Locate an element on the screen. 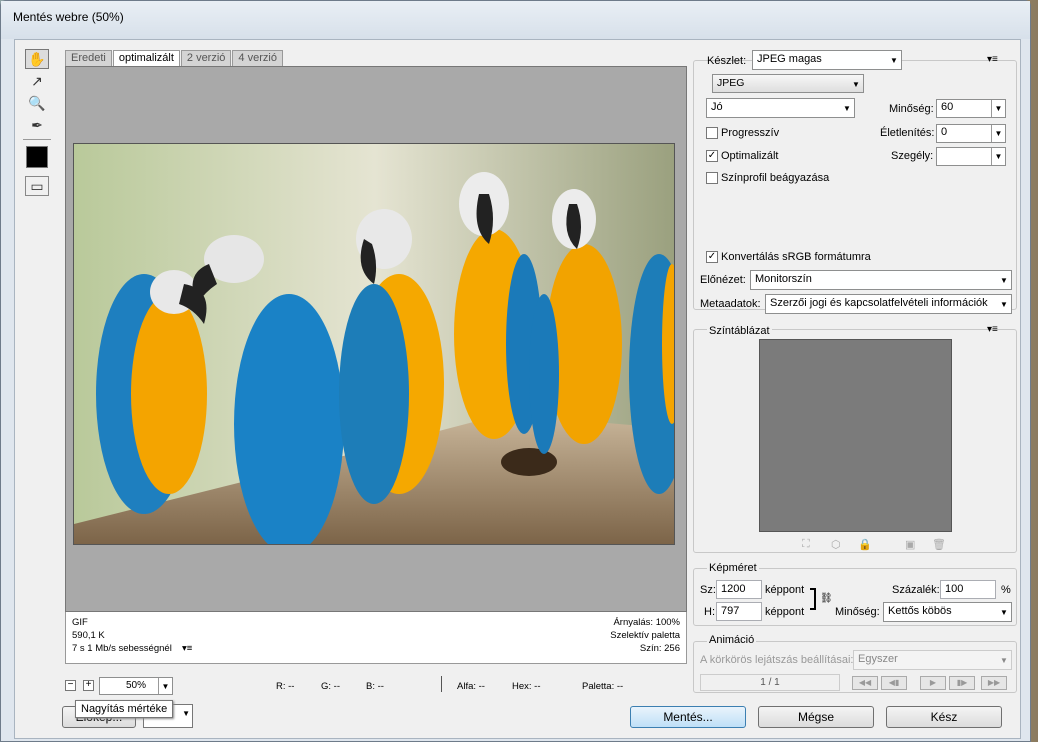  zoom-tool-icon: 🔍 is located at coordinates (37, 103).